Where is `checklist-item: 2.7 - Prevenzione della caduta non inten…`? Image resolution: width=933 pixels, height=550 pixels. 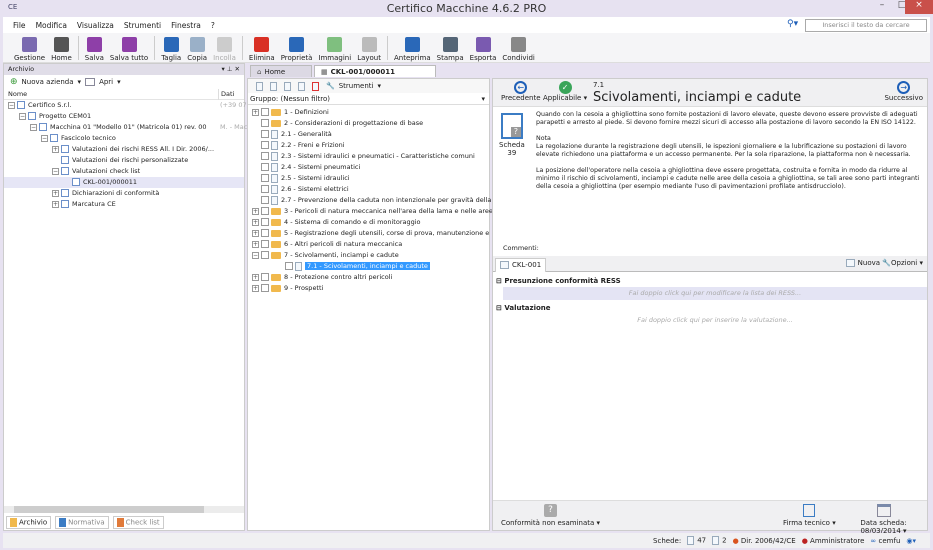 checklist-item: 2.7 - Prevenzione della caduta non inten… is located at coordinates (384, 200).